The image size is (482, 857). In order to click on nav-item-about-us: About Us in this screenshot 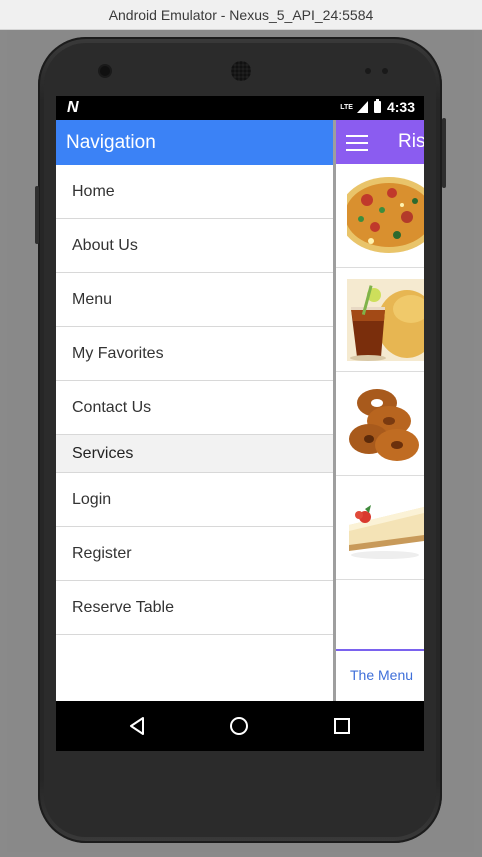, I will do `click(194, 246)`.